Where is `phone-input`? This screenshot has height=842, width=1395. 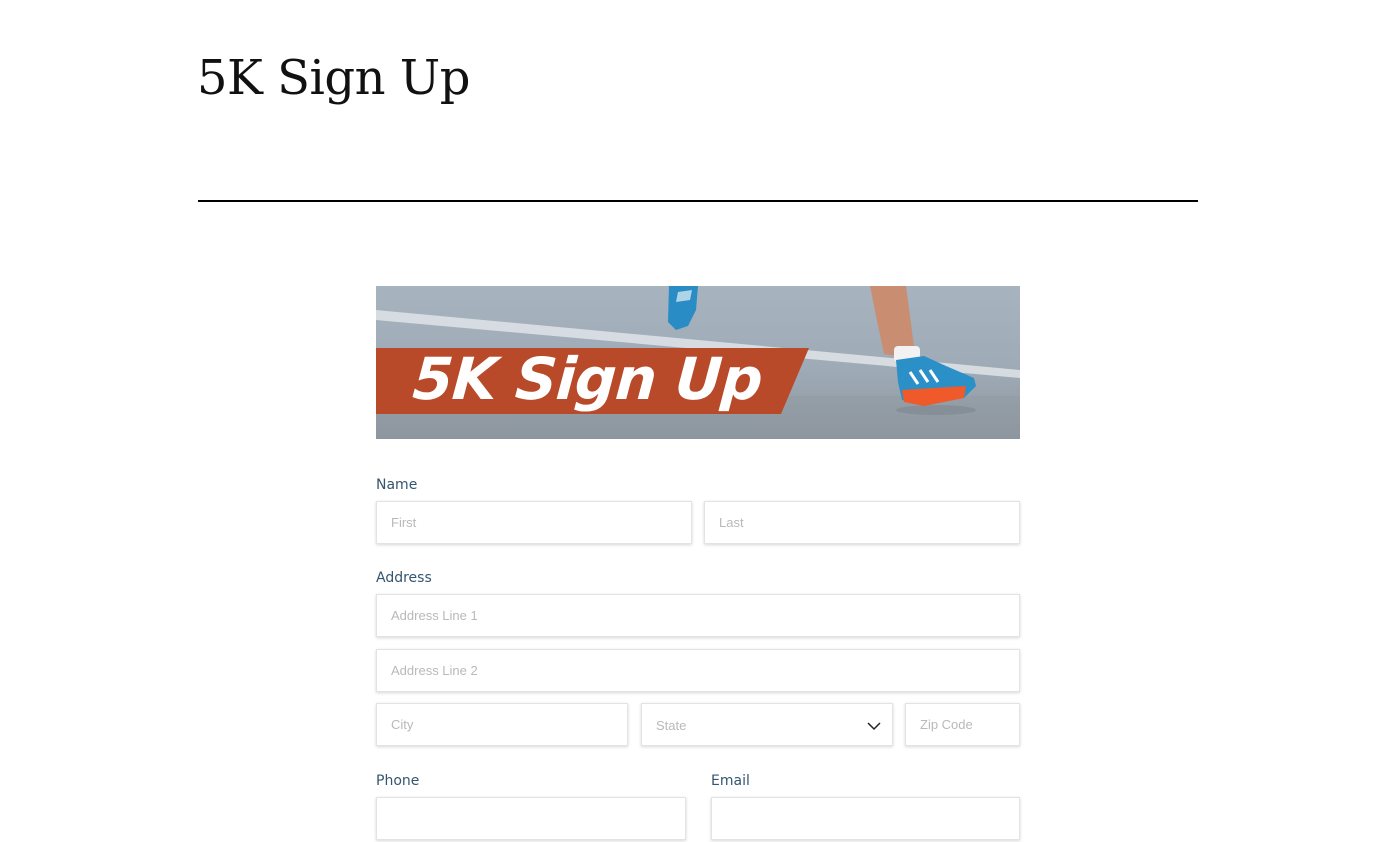 phone-input is located at coordinates (531, 818).